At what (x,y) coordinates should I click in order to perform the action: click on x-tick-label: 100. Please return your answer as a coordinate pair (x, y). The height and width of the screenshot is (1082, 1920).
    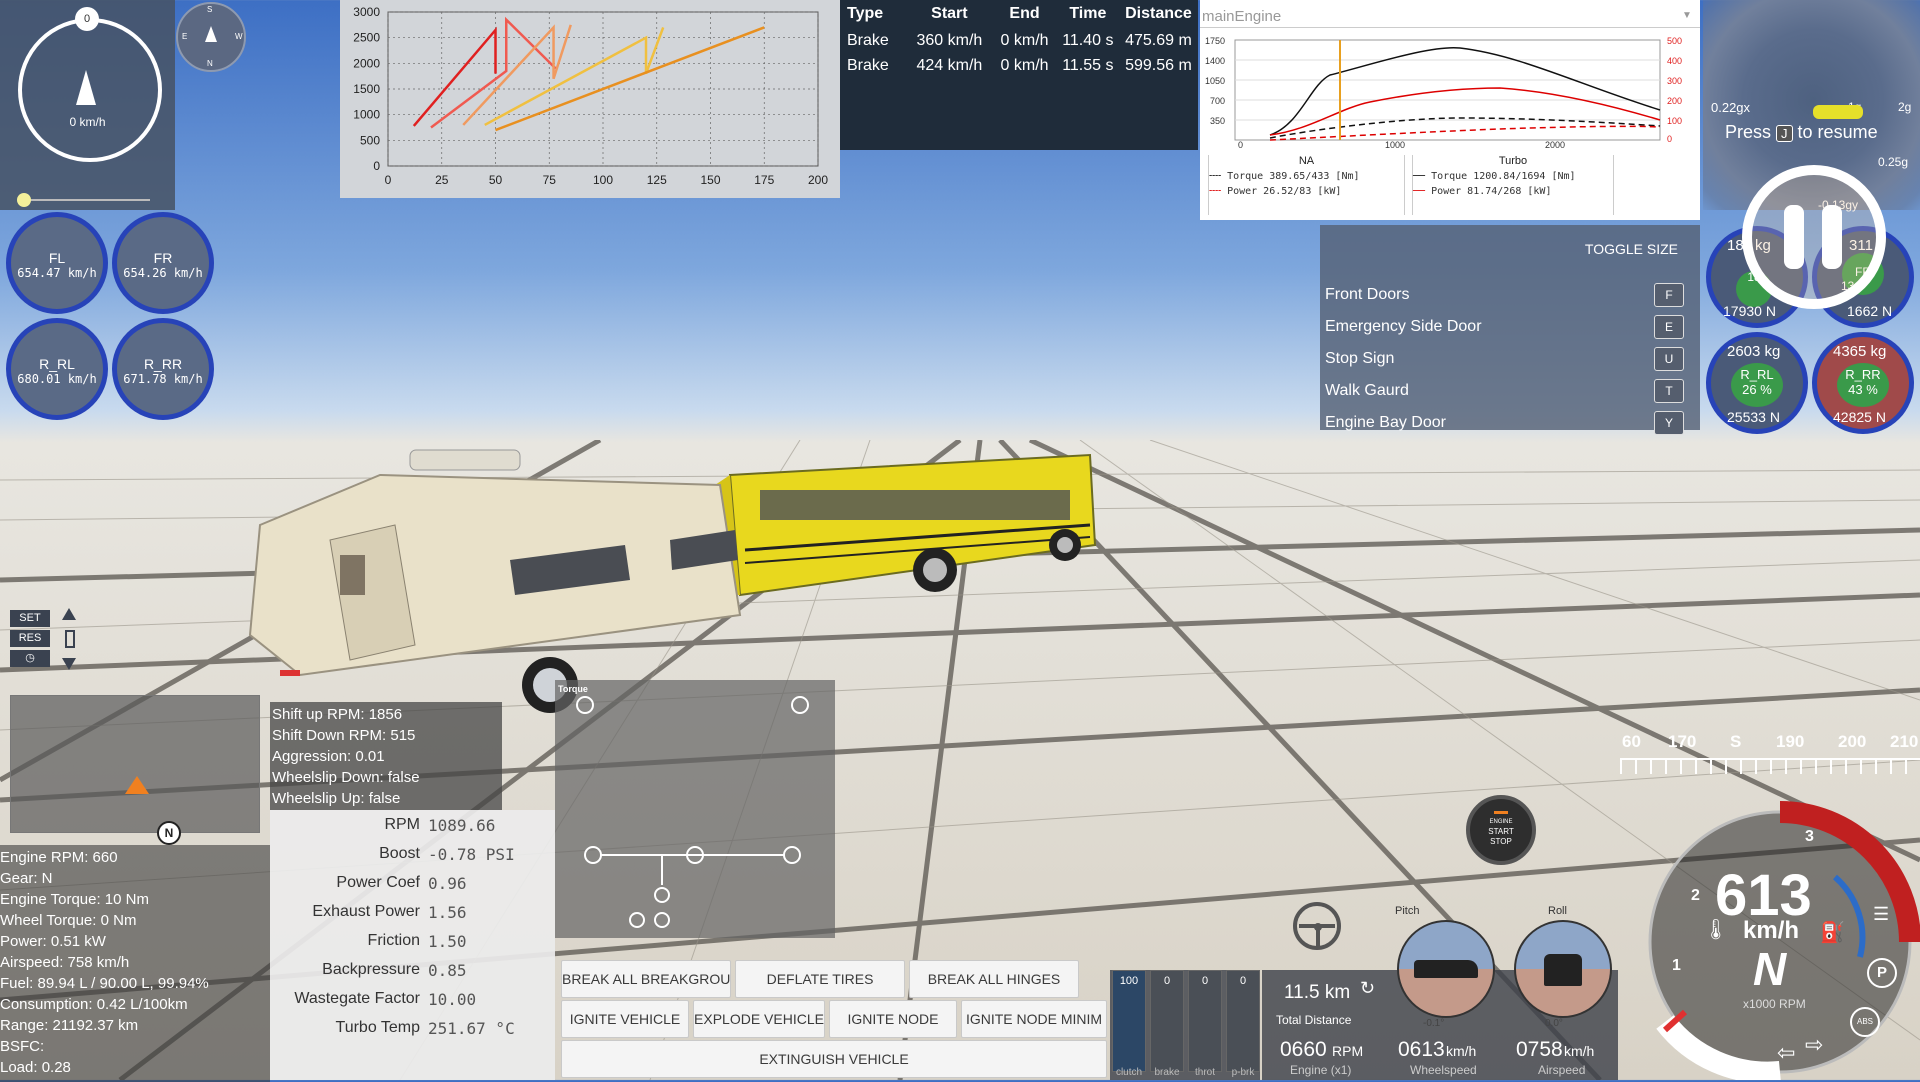
    Looking at the image, I should click on (603, 180).